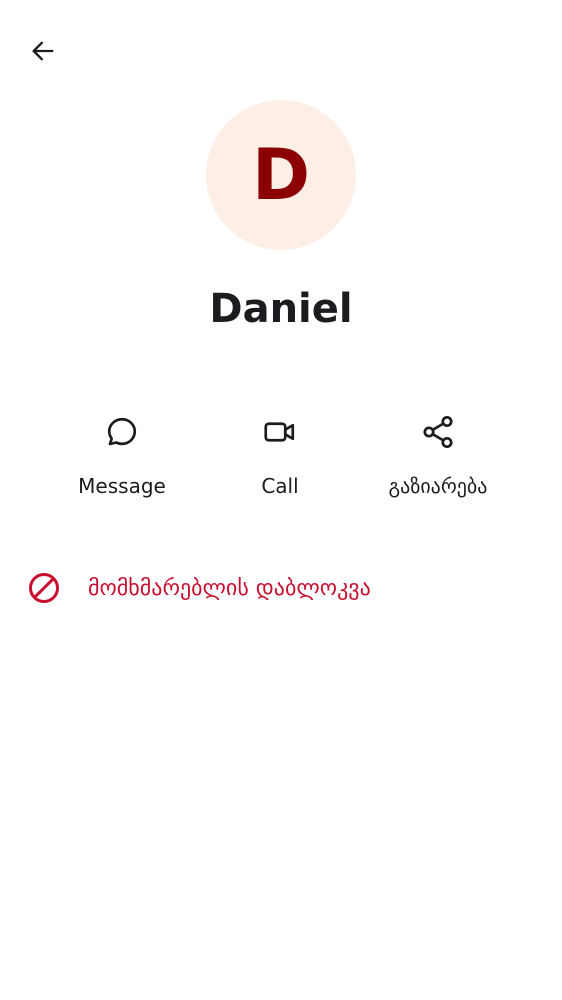  I want to click on block-user-button: მომხმარებლის დაბლოკვა, so click(197, 588).